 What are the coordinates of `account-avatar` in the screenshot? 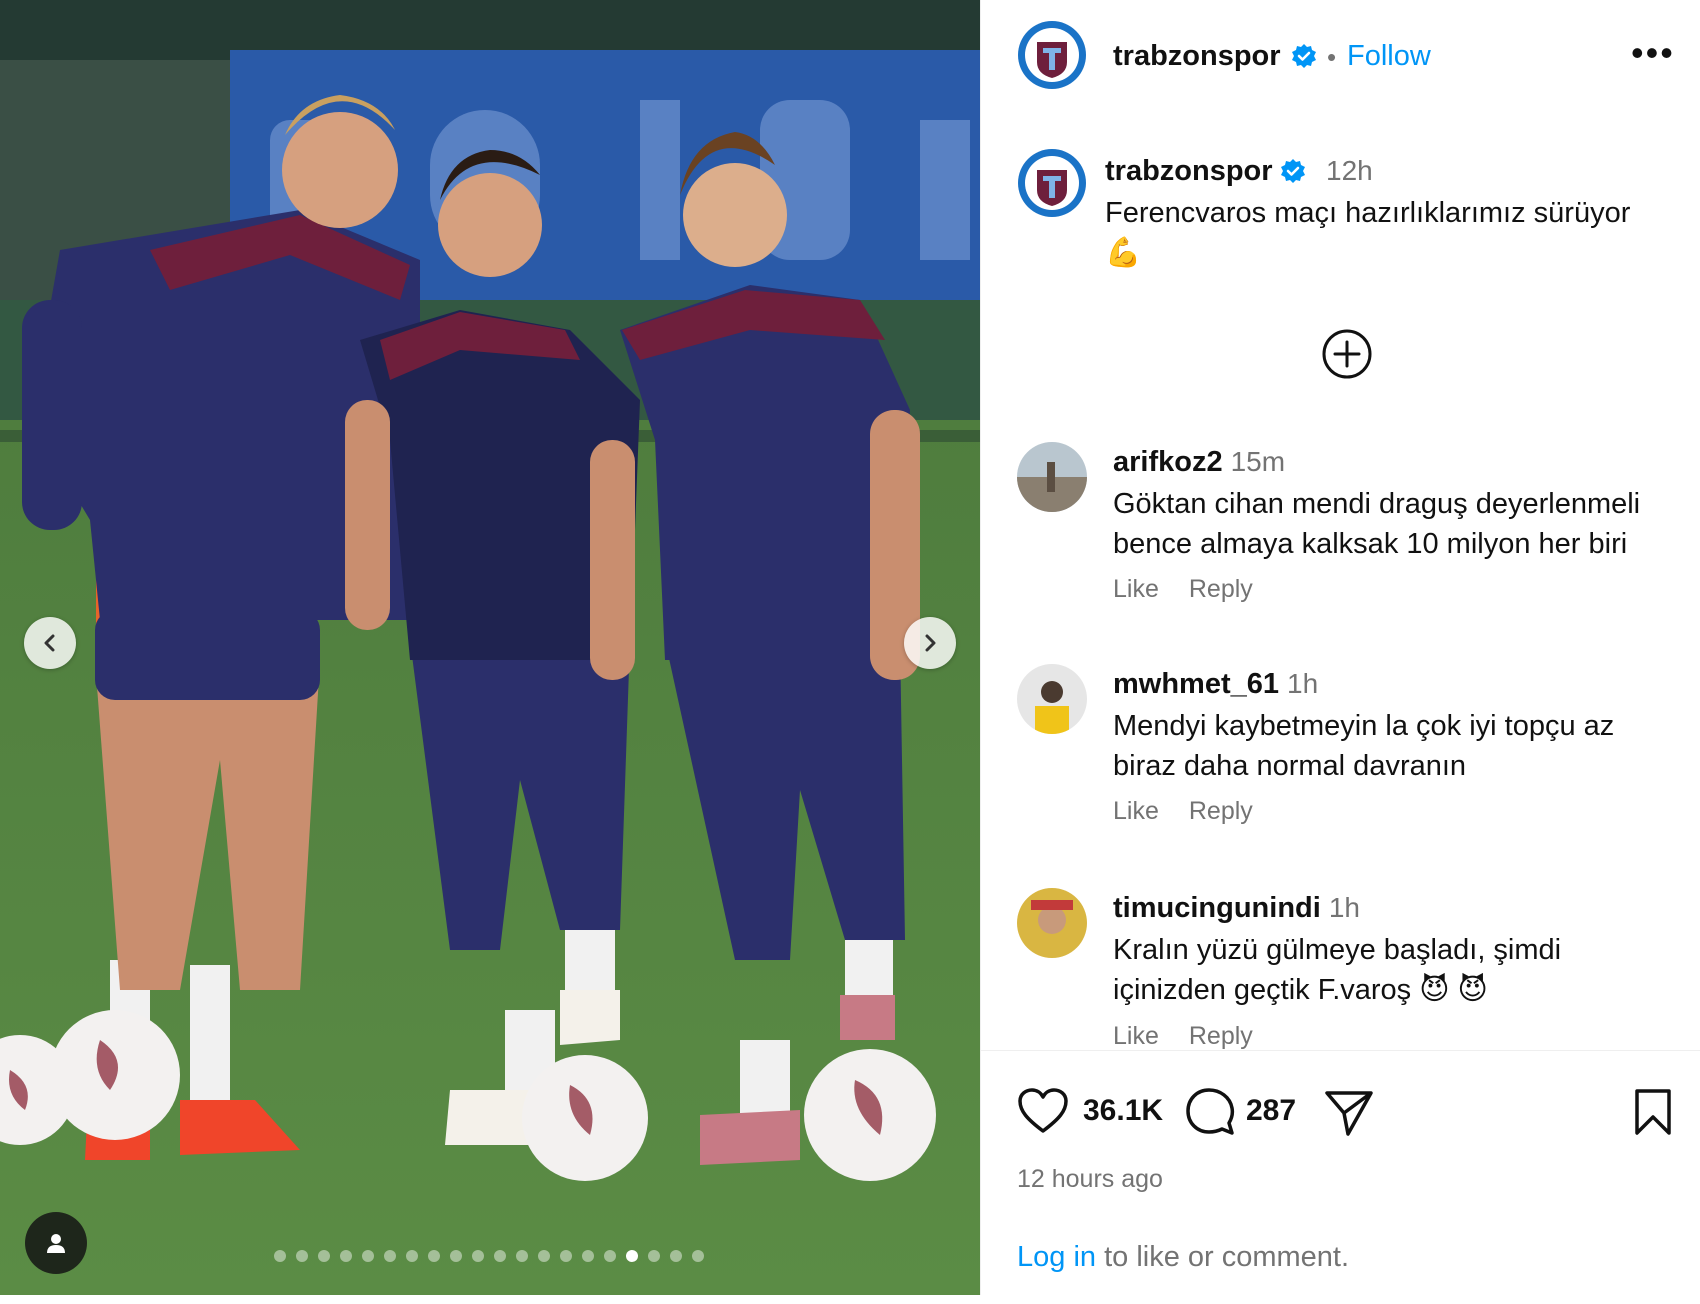 It's located at (1052, 55).